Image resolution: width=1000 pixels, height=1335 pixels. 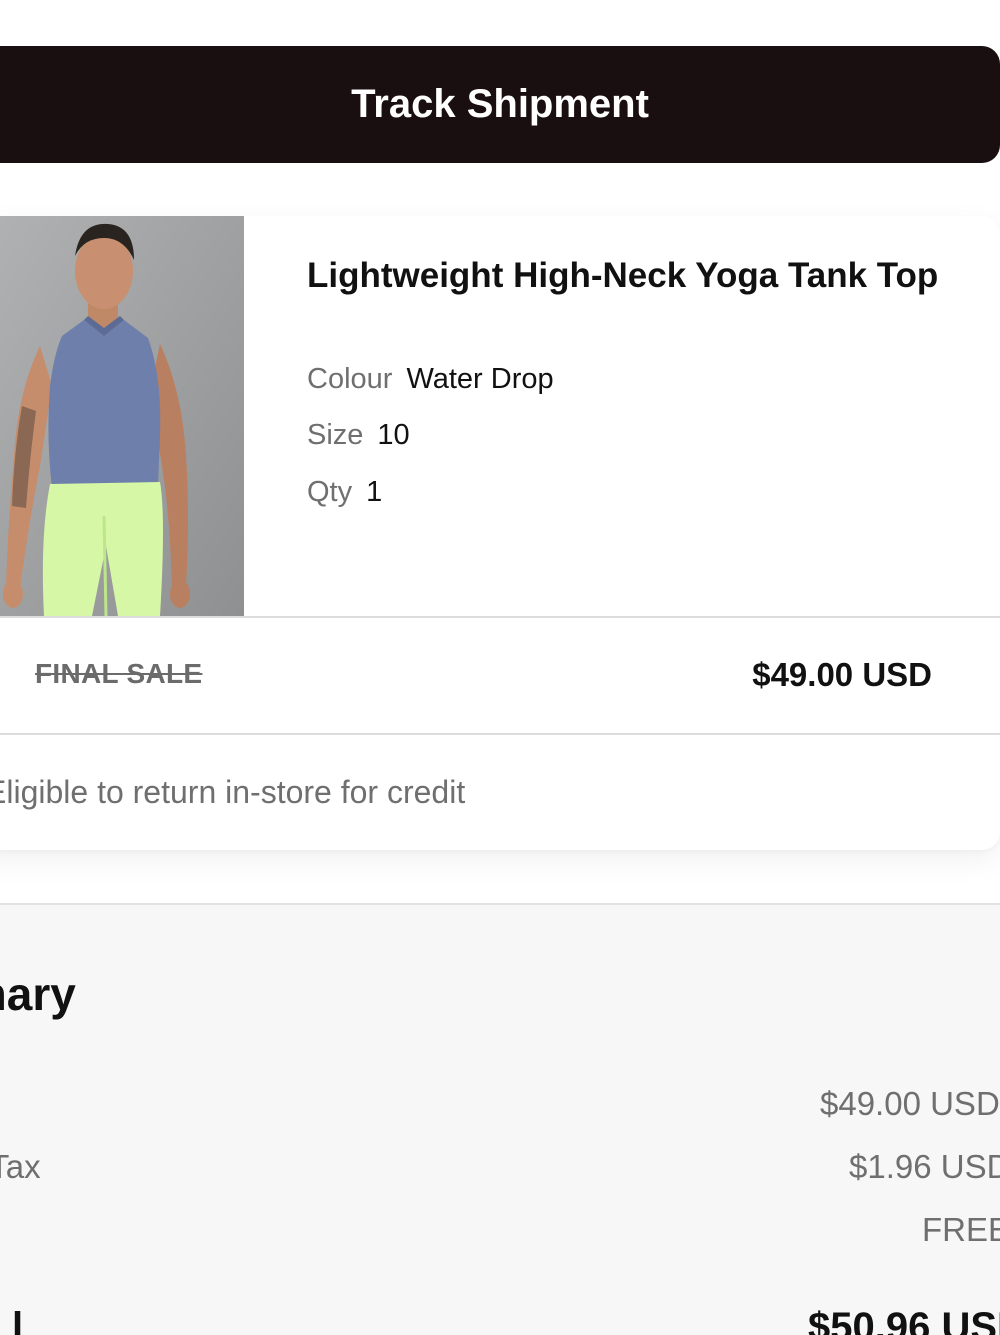 I want to click on summary-total-label: l, so click(x=18, y=1320).